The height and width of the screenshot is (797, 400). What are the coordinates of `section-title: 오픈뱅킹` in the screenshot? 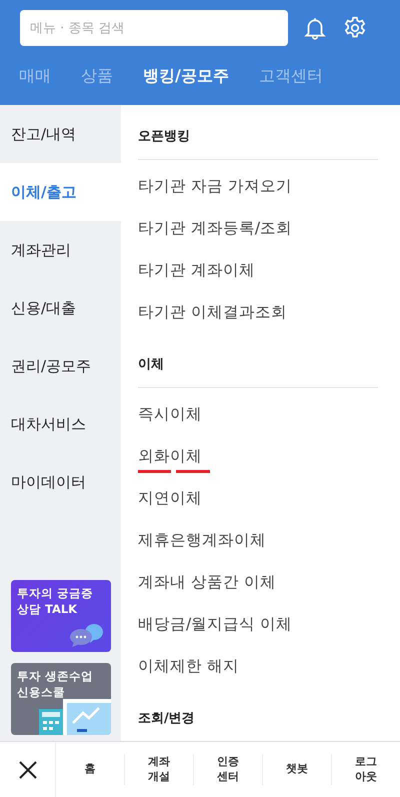 It's located at (258, 132).